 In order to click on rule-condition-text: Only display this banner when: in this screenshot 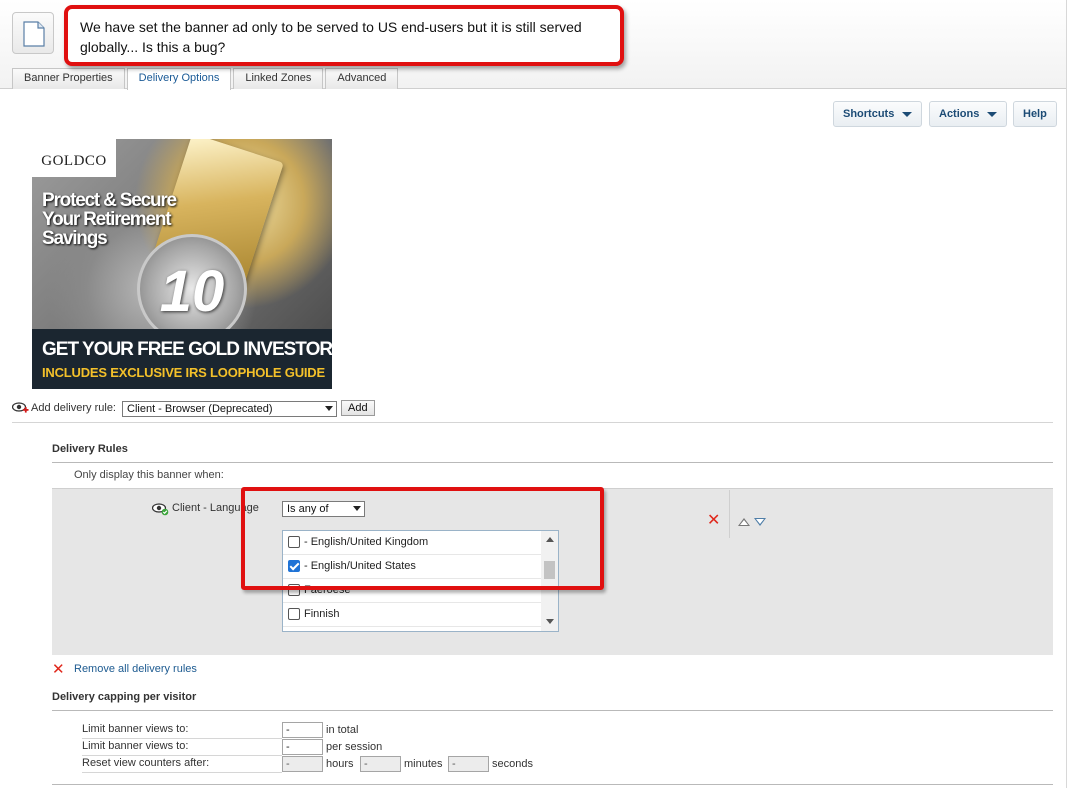, I will do `click(149, 475)`.